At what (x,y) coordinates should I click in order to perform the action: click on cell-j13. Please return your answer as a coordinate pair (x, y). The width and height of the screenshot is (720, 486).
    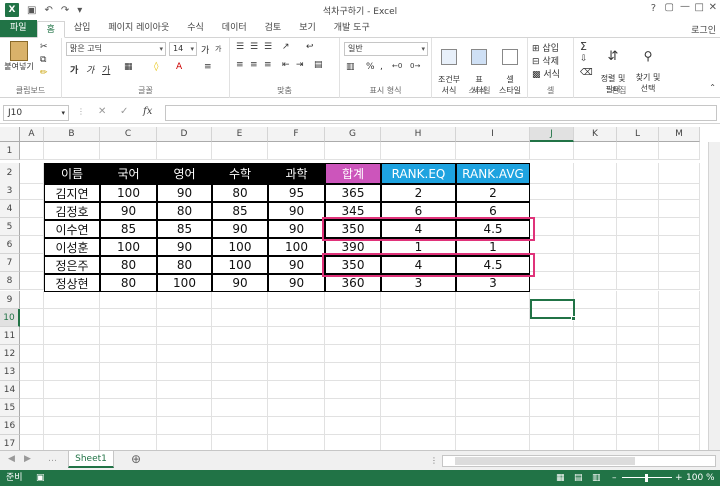
    Looking at the image, I should click on (552, 372).